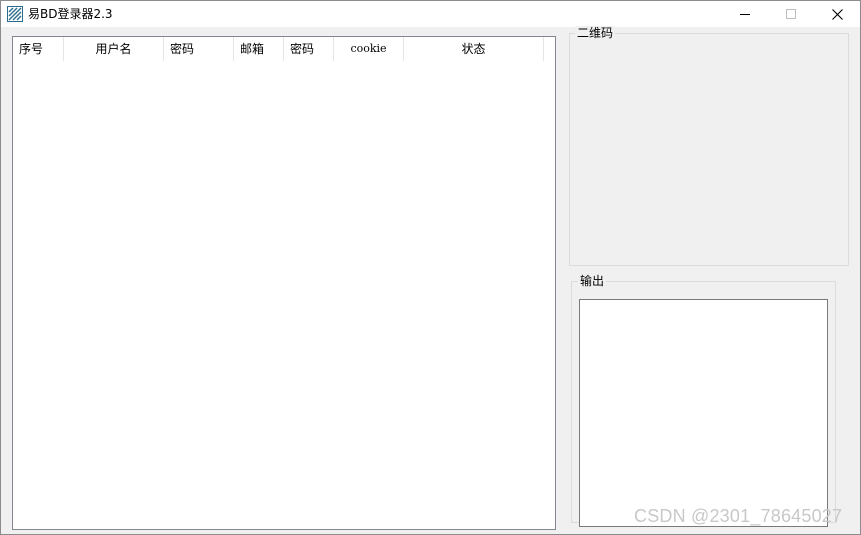  What do you see at coordinates (199, 49) in the screenshot?
I see `column-header-password: 密码` at bounding box center [199, 49].